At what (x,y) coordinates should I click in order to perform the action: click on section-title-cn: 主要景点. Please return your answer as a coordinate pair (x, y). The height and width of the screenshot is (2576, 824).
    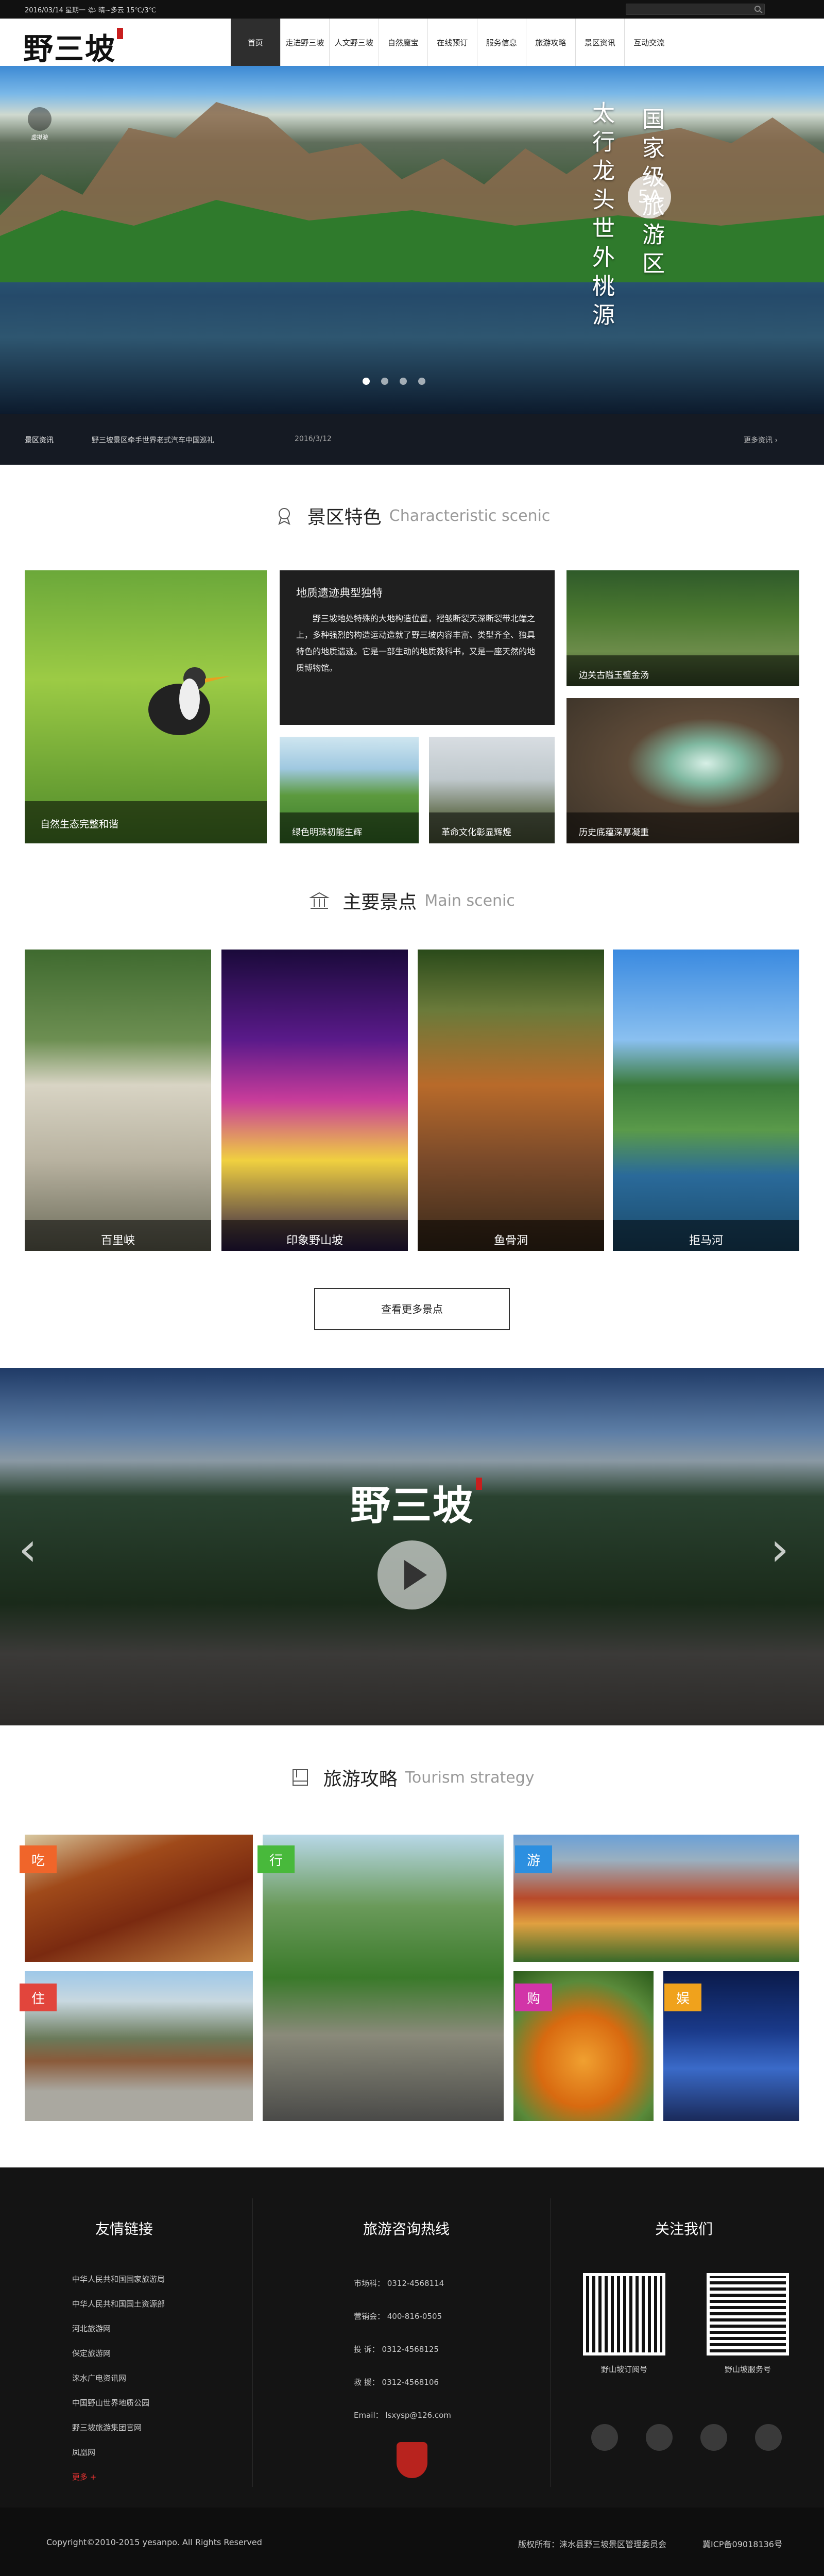
    Looking at the image, I should click on (379, 902).